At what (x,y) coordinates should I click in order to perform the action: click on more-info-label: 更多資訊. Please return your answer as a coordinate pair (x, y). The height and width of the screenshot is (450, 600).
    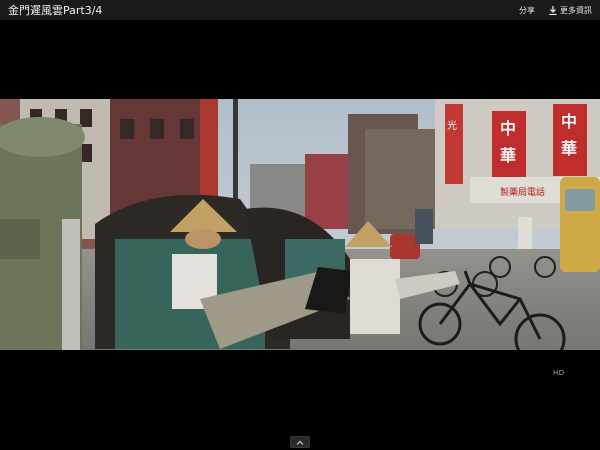
    Looking at the image, I should click on (576, 10).